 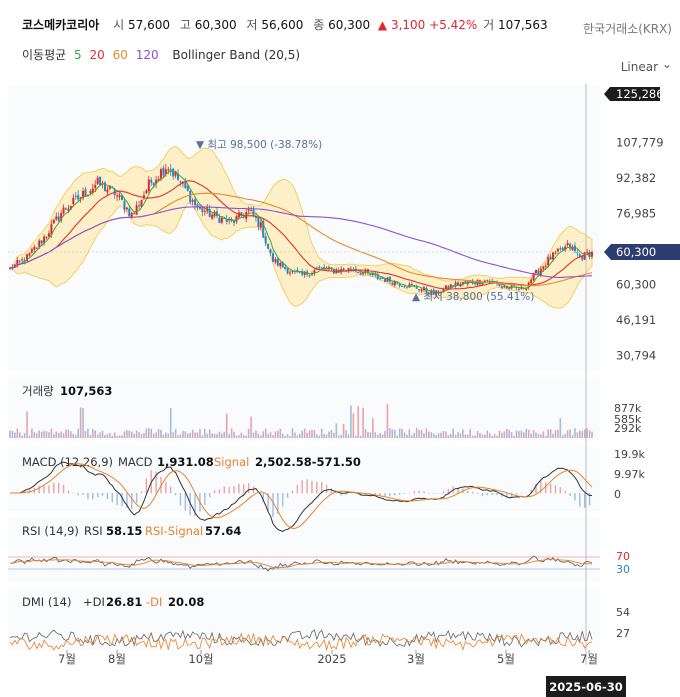 What do you see at coordinates (147, 55) in the screenshot?
I see `ma120-label: 120` at bounding box center [147, 55].